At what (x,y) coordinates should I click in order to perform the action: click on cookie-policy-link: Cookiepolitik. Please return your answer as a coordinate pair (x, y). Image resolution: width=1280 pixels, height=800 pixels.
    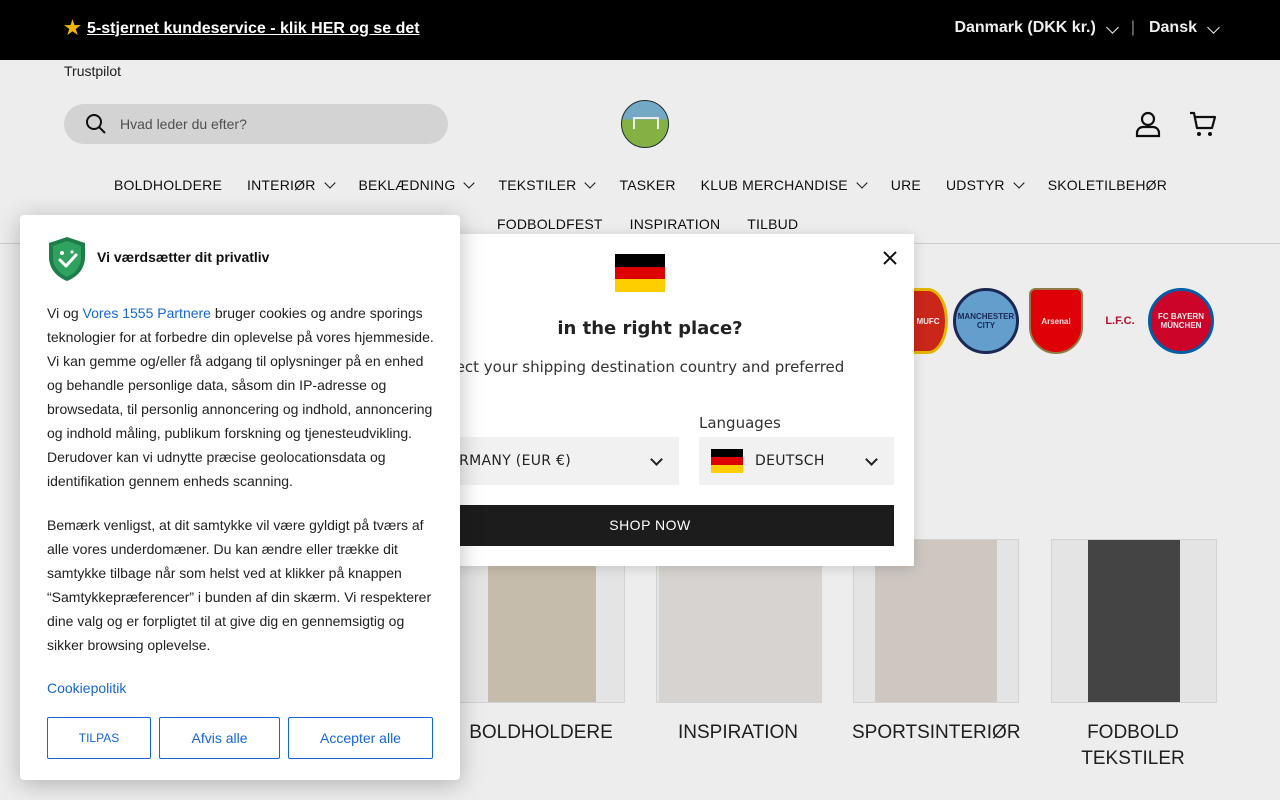
    Looking at the image, I should click on (86, 688).